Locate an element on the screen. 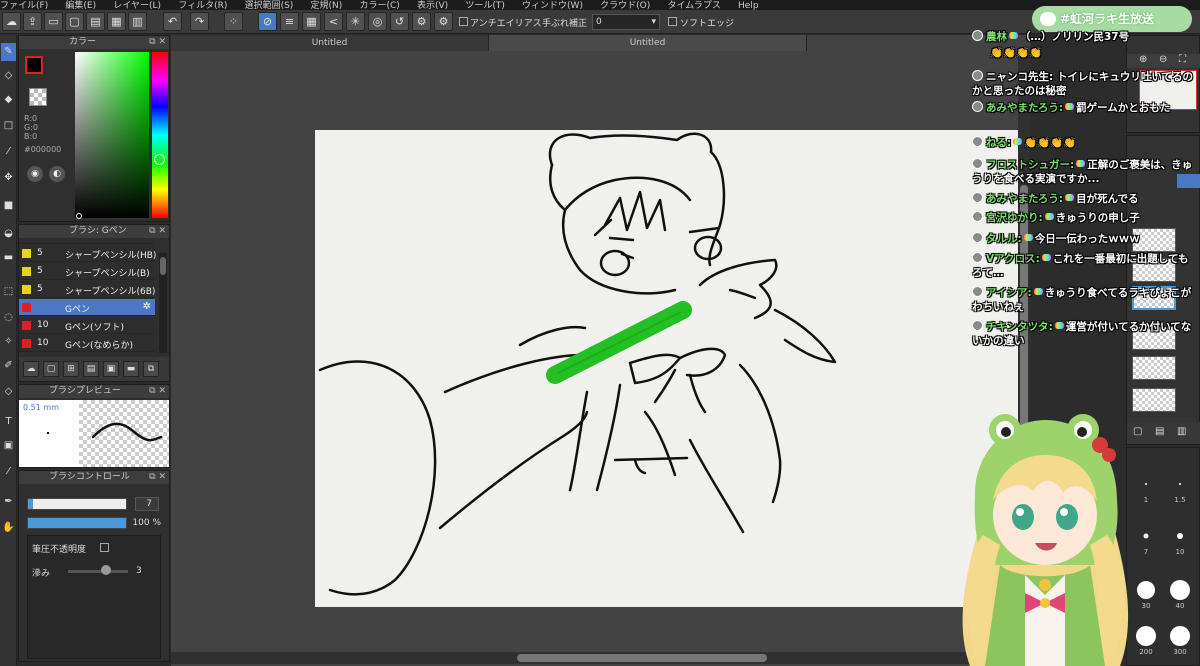 The image size is (1200, 666). menu-timelapse: タイムラプス is located at coordinates (693, 5).